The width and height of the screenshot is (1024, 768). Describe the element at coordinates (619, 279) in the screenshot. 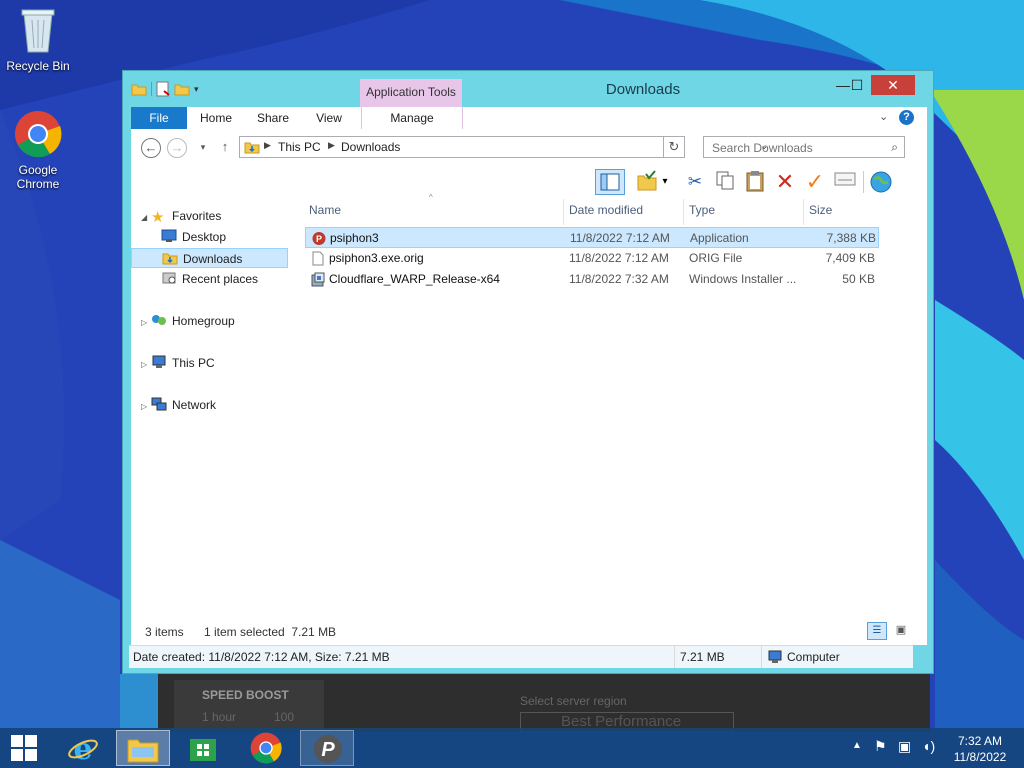

I see `file-date: 11/8/2022 7:32 AM` at that location.